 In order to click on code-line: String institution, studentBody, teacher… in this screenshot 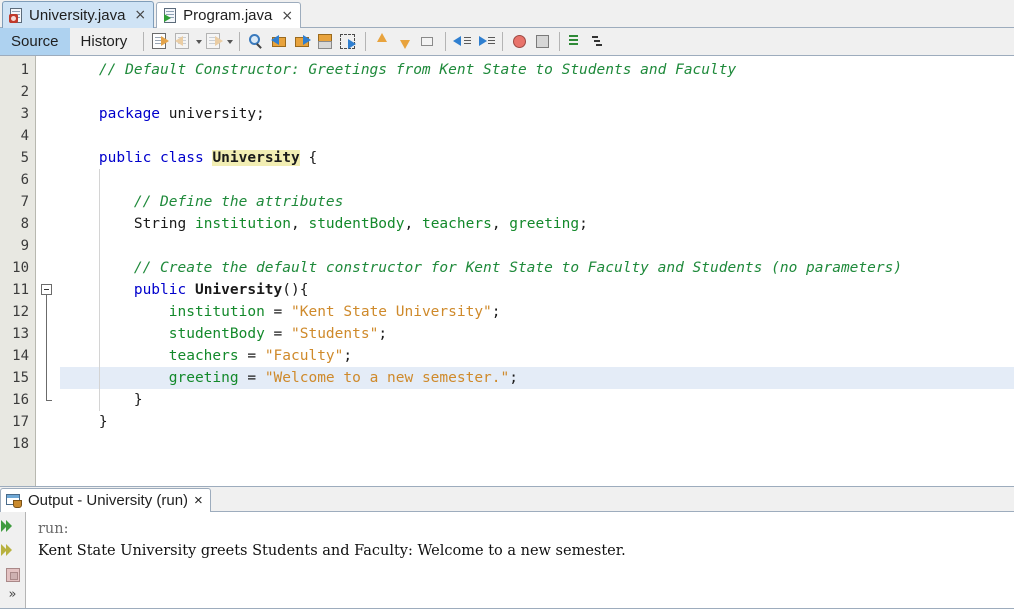, I will do `click(537, 224)`.